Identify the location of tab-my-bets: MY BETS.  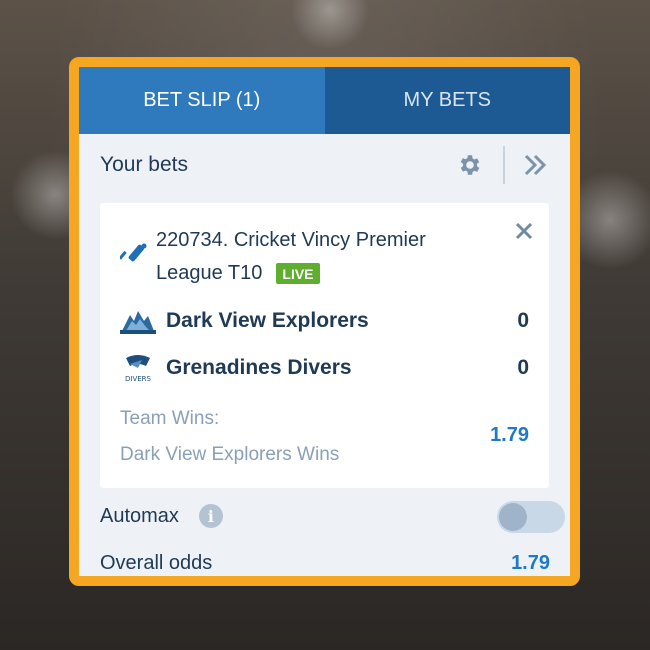
(447, 100).